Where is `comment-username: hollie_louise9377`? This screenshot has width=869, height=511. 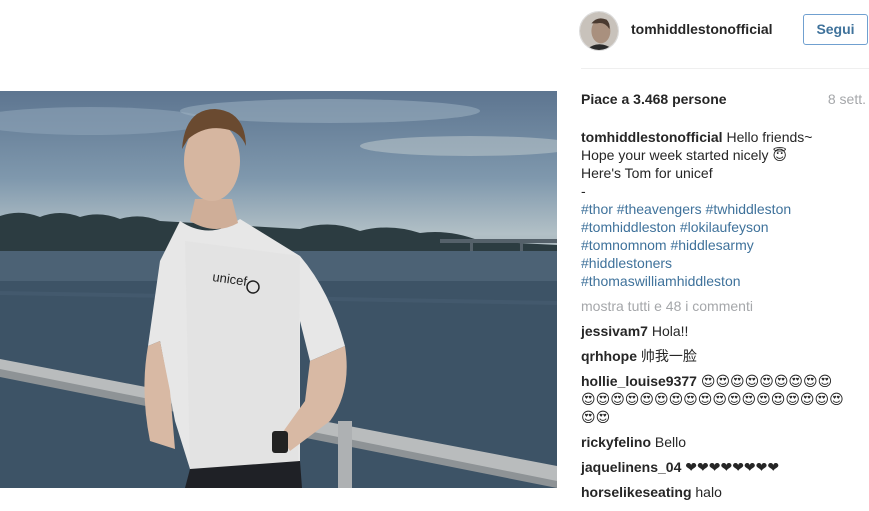
comment-username: hollie_louise9377 is located at coordinates (639, 381).